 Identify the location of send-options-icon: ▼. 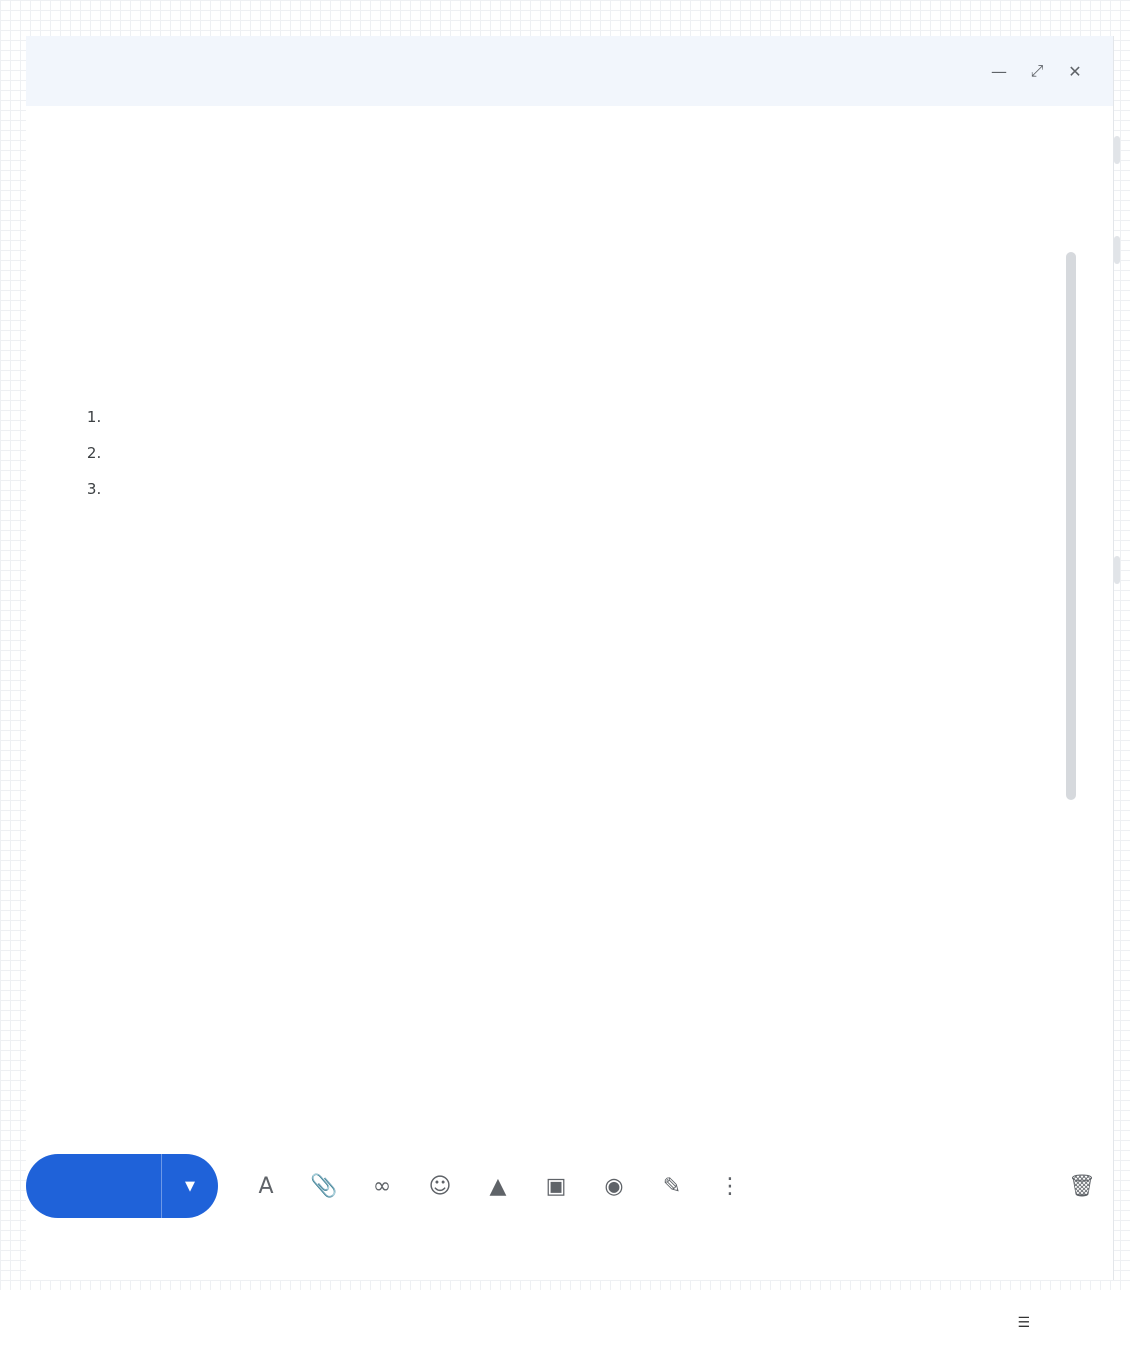
(190, 1186).